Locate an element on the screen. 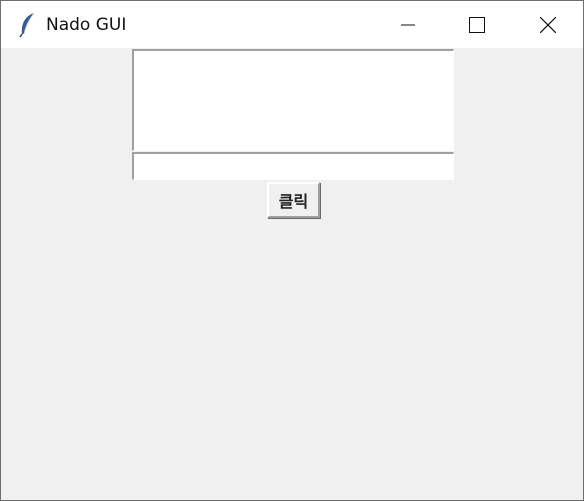  click-button-label: 클릭 is located at coordinates (293, 201).